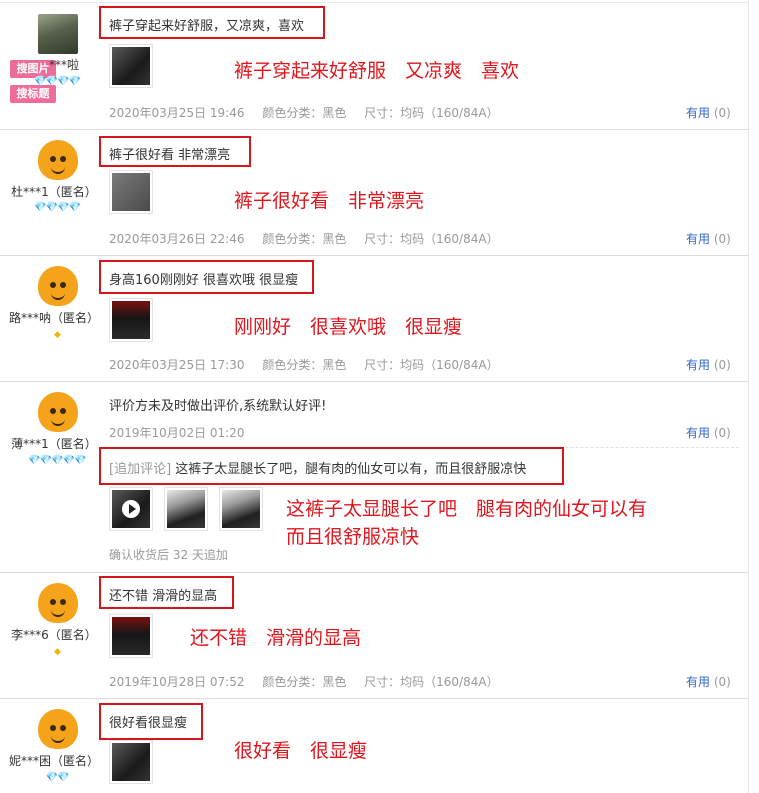 Image resolution: width=759 pixels, height=793 pixels. What do you see at coordinates (140, 469) in the screenshot?
I see `append-label: [追加评论]` at bounding box center [140, 469].